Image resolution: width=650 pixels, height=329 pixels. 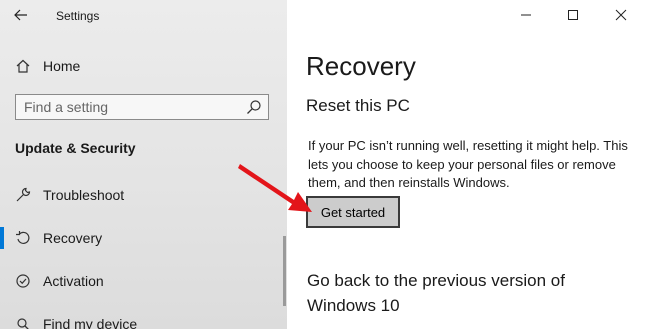 I want to click on reset-pc-heading: Reset this PC, so click(x=358, y=105).